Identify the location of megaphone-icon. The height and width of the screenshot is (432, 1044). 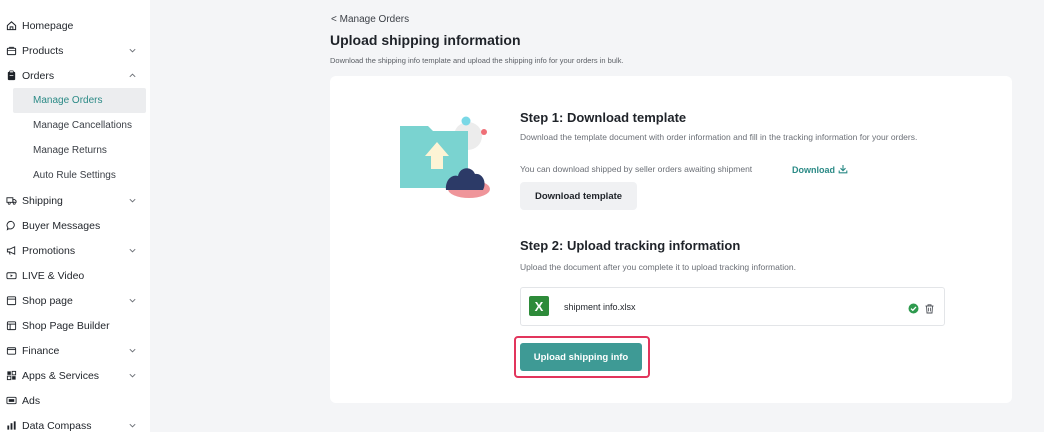
(11, 251).